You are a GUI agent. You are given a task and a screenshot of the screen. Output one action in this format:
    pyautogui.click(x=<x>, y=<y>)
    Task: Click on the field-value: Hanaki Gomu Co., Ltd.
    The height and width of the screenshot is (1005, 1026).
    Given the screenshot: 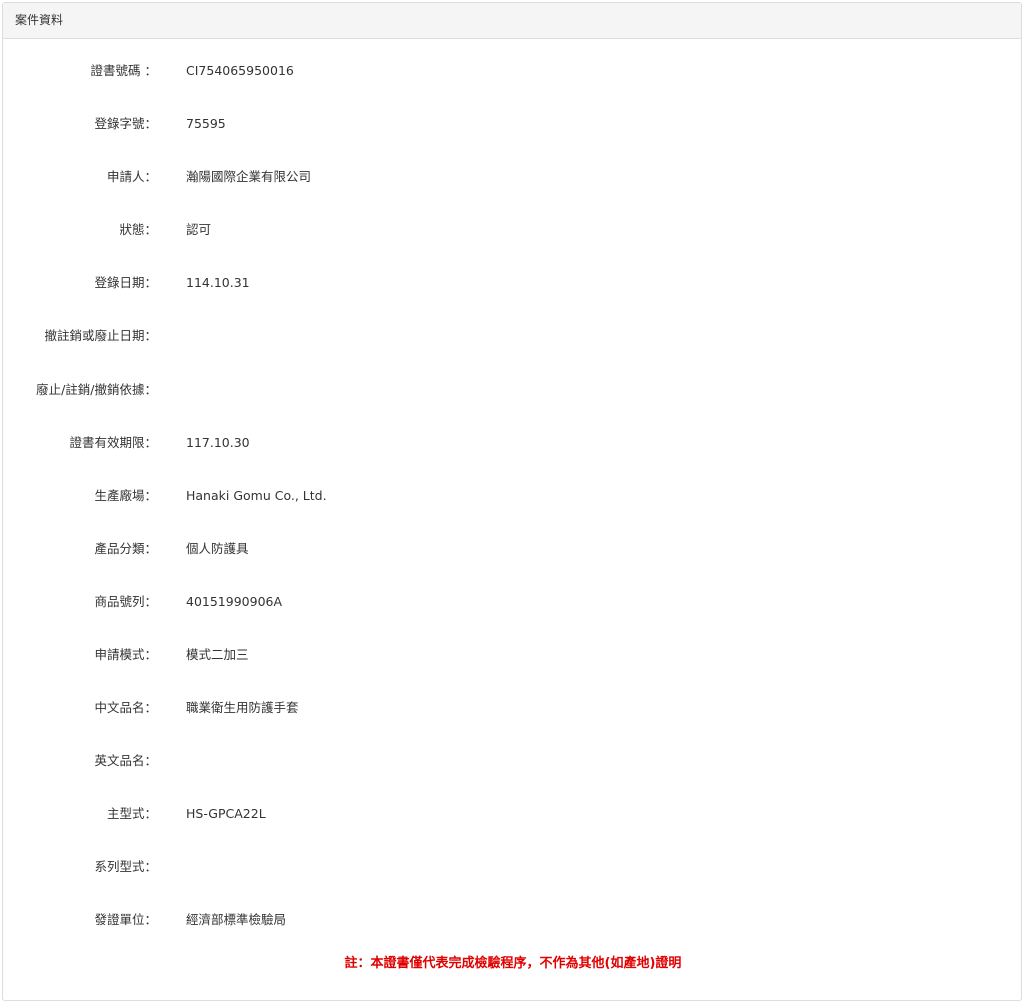 What is the action you would take?
    pyautogui.click(x=256, y=495)
    